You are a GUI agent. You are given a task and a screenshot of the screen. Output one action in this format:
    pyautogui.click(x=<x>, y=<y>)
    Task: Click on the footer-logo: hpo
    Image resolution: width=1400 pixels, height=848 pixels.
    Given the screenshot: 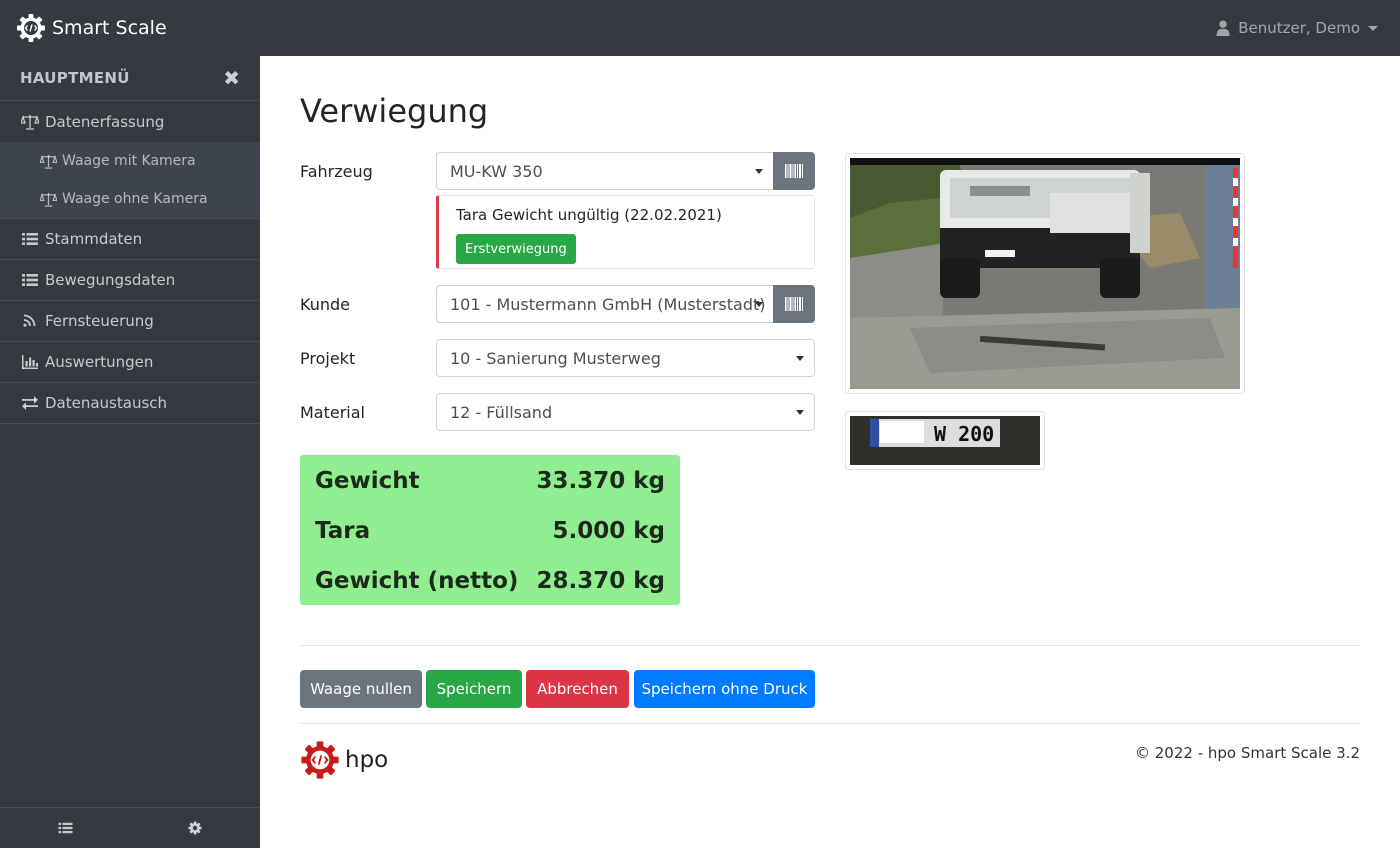 What is the action you would take?
    pyautogui.click(x=344, y=760)
    